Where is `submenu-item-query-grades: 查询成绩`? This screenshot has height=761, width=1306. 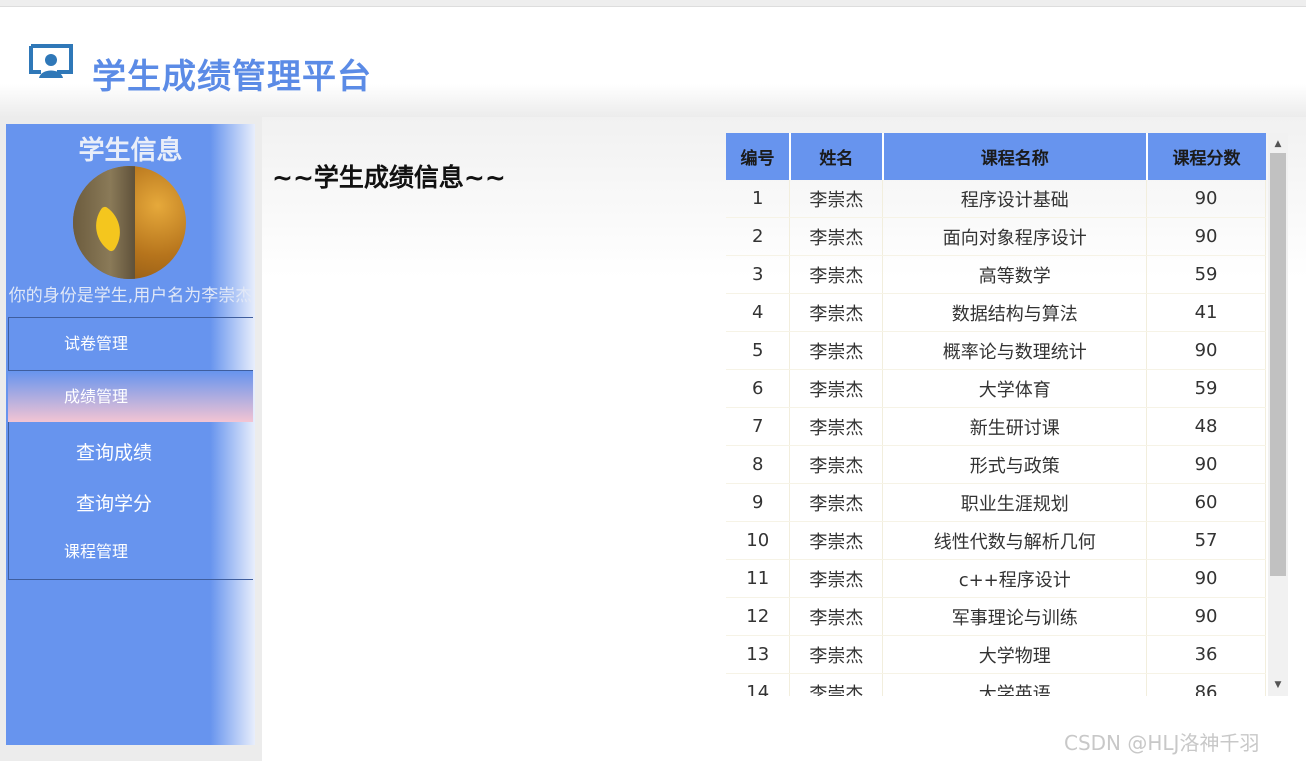
submenu-item-query-grades: 查询成绩 is located at coordinates (114, 451).